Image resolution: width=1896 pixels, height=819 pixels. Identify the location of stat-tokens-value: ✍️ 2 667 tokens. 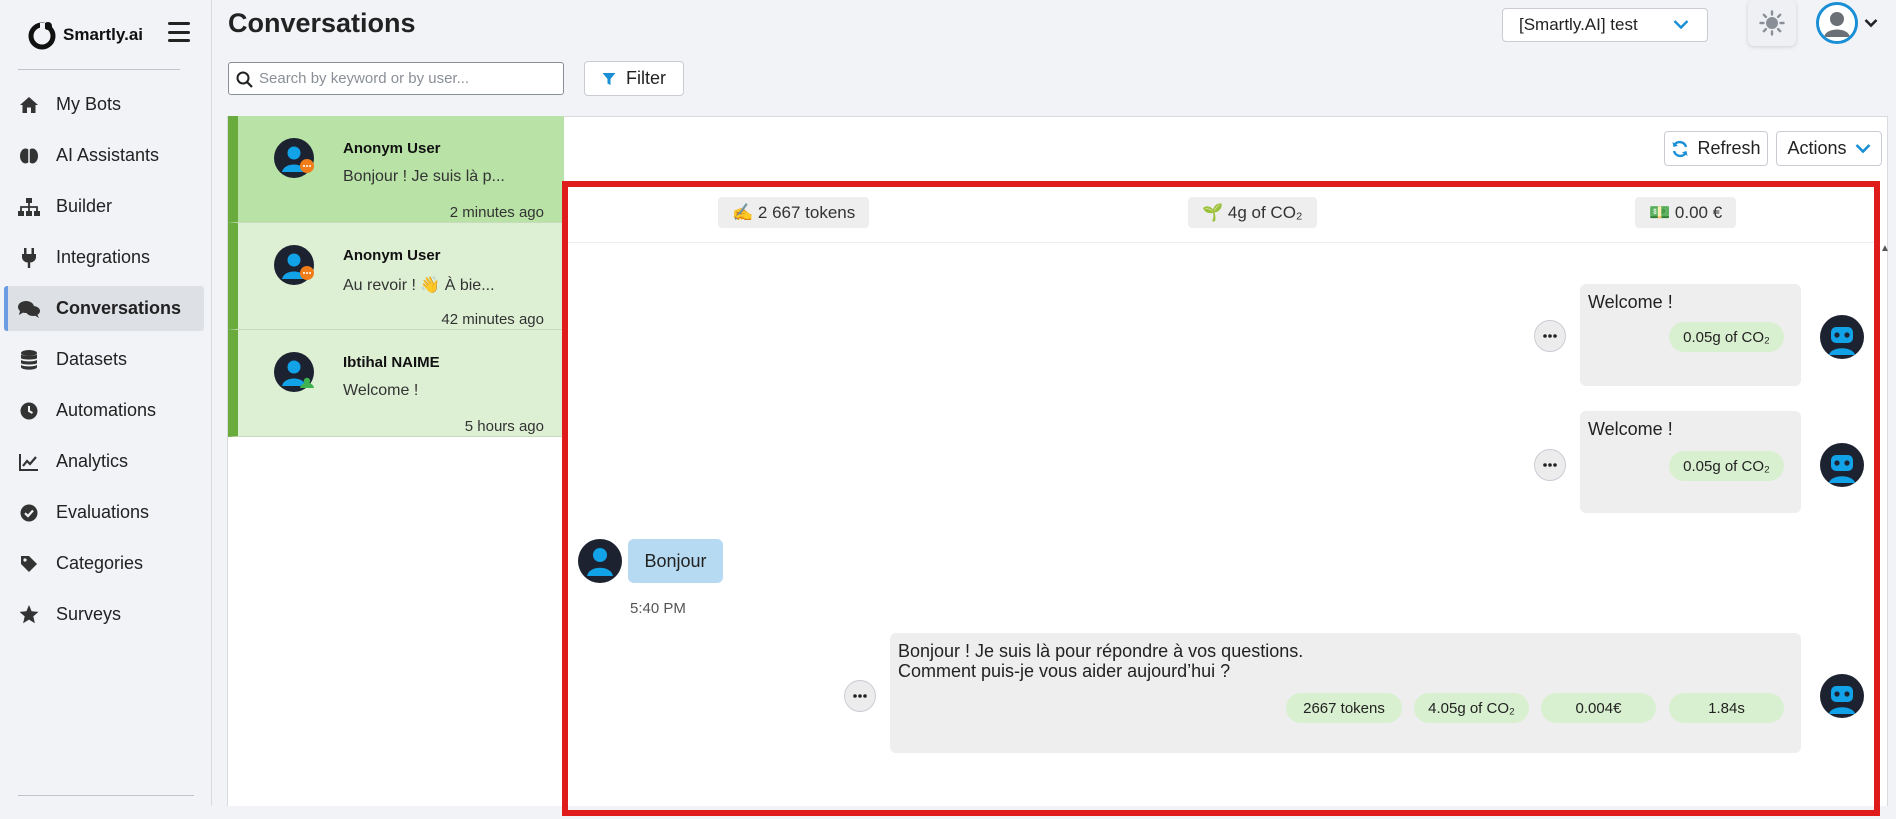
(794, 212).